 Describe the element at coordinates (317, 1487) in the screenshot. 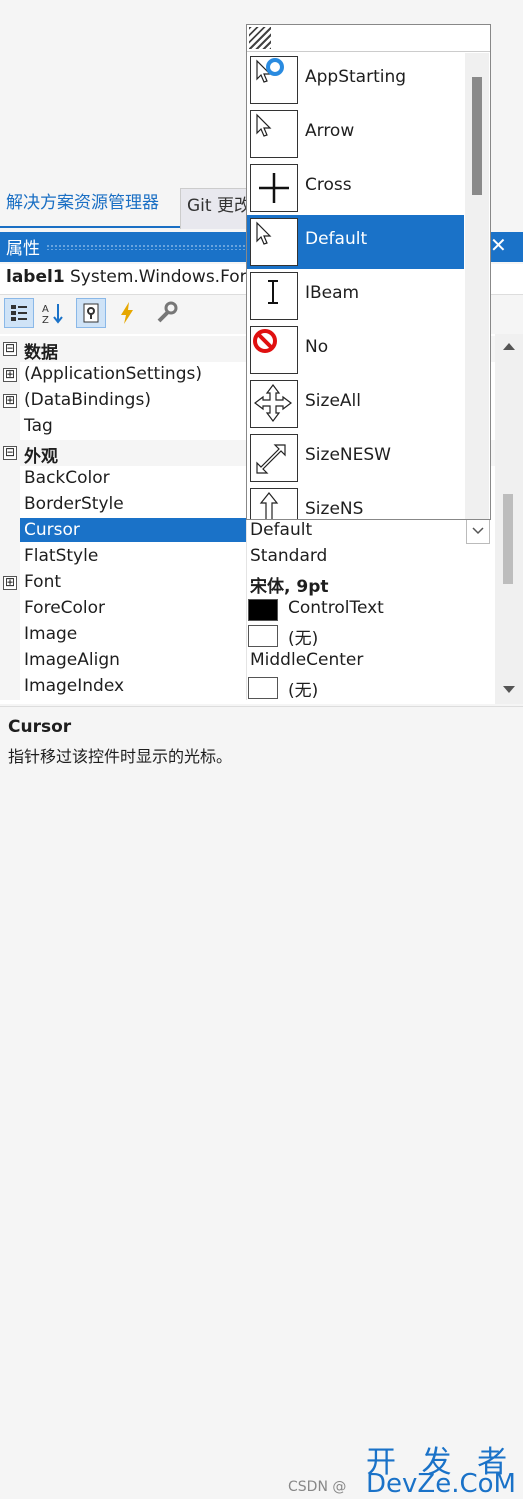

I see `watermark-credit: CSDN @` at that location.